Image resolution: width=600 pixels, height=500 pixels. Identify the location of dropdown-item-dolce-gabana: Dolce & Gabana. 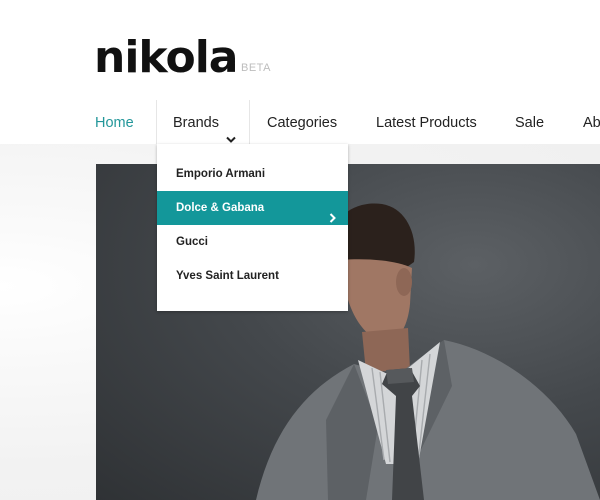
(252, 208).